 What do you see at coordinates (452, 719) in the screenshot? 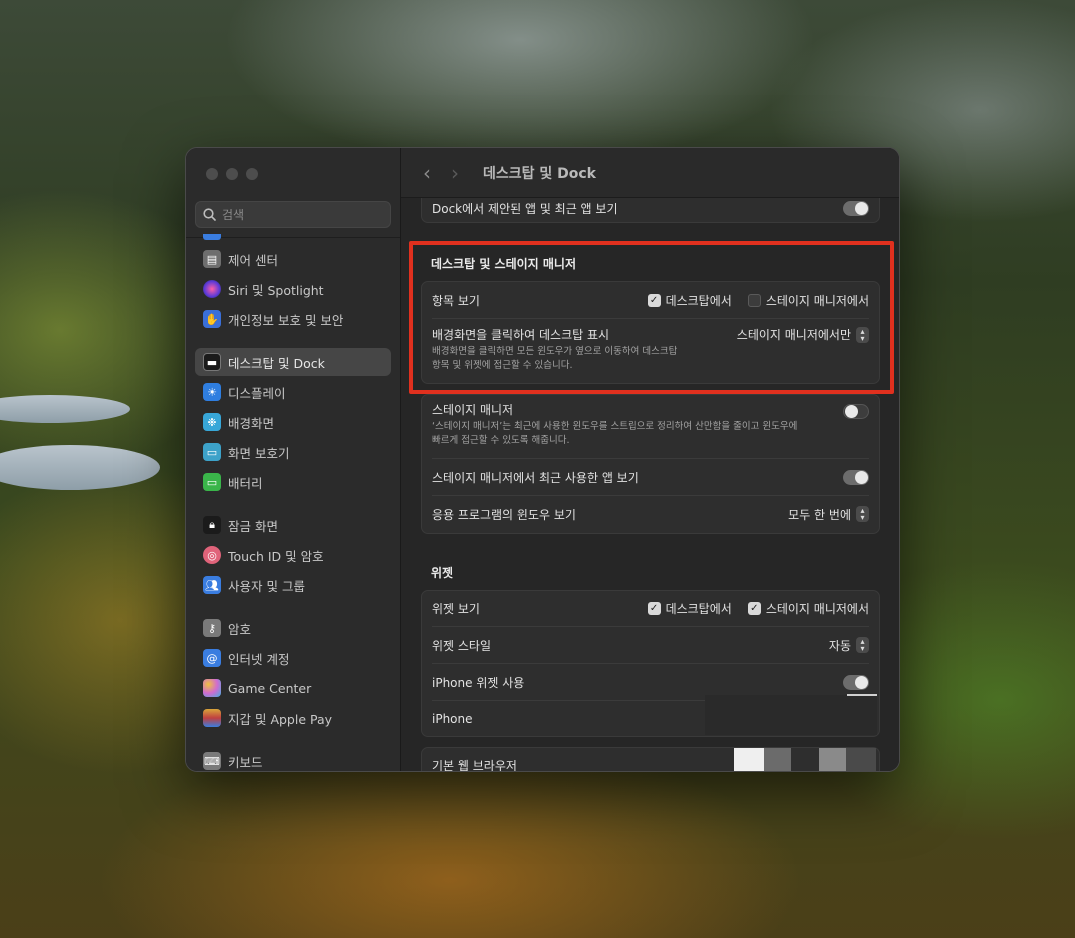
I see `iphone-label: iPhone` at bounding box center [452, 719].